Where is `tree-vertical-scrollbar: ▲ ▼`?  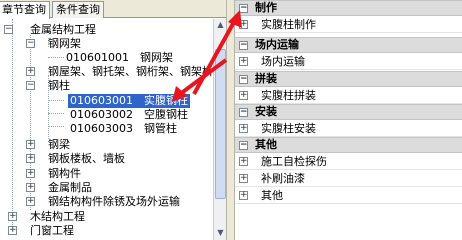
tree-vertical-scrollbar: ▲ ▼ is located at coordinates (219, 129).